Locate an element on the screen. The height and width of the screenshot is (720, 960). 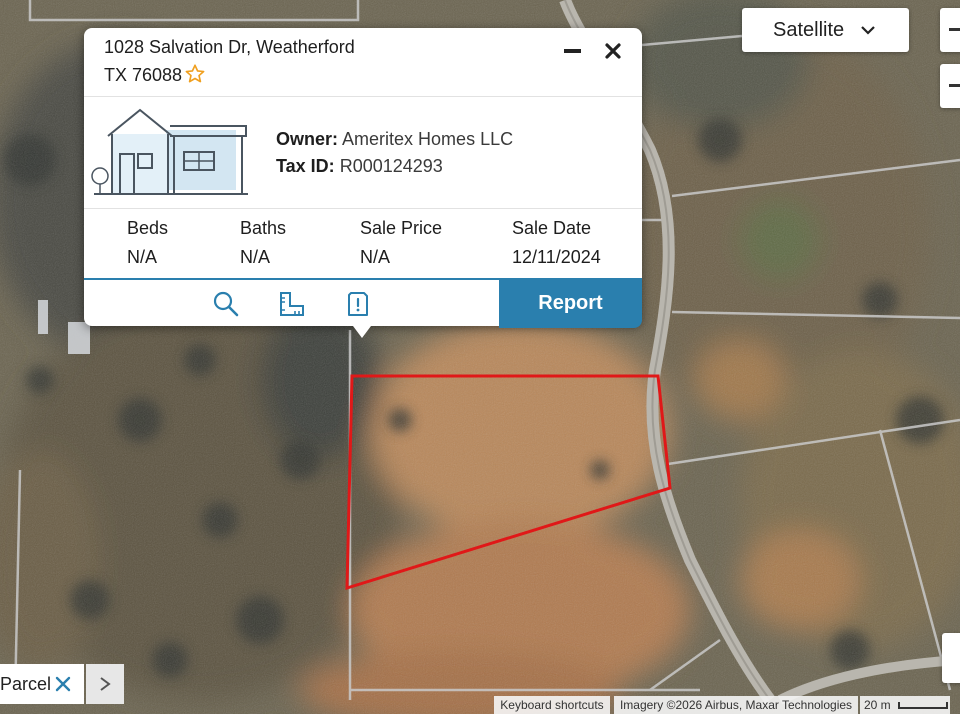
taxid-label: Tax ID: is located at coordinates (305, 166).